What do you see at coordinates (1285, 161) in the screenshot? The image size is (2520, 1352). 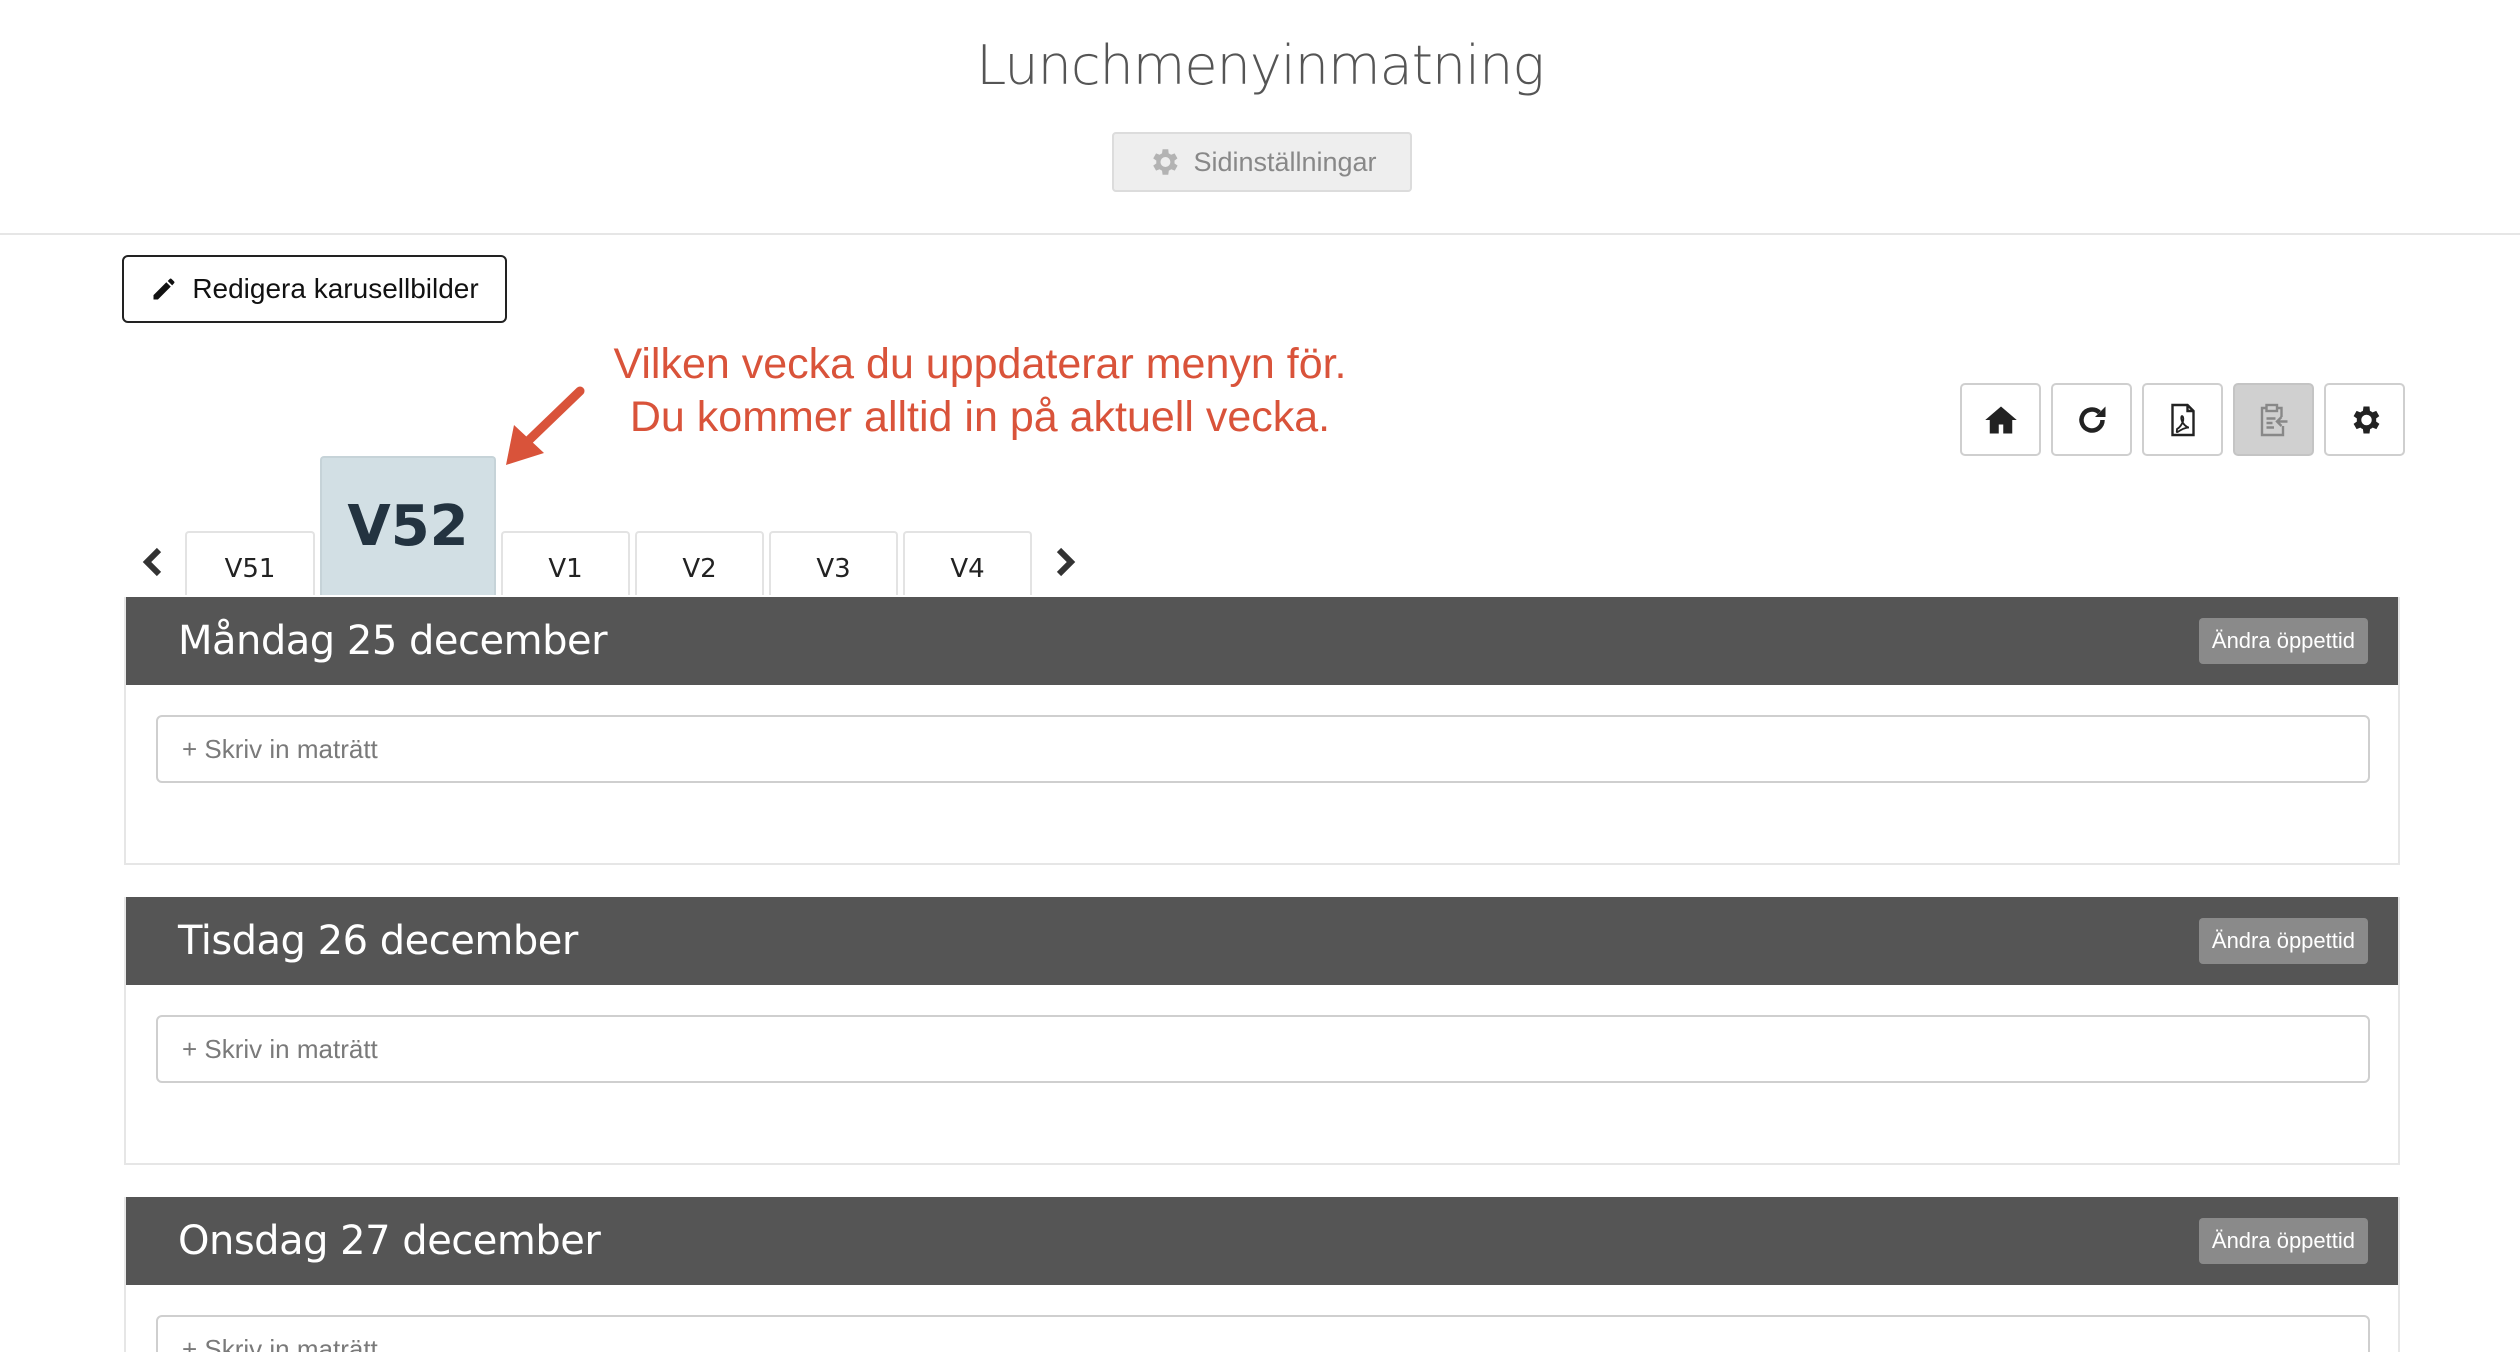 I see `page-settings-label: Sidinställningar` at bounding box center [1285, 161].